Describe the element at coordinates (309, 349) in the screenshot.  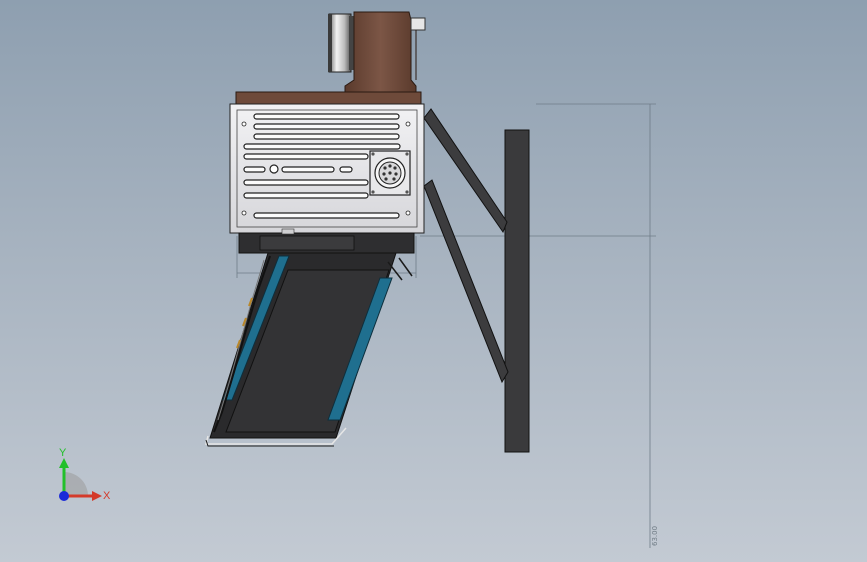
I see `conveyor-chute` at that location.